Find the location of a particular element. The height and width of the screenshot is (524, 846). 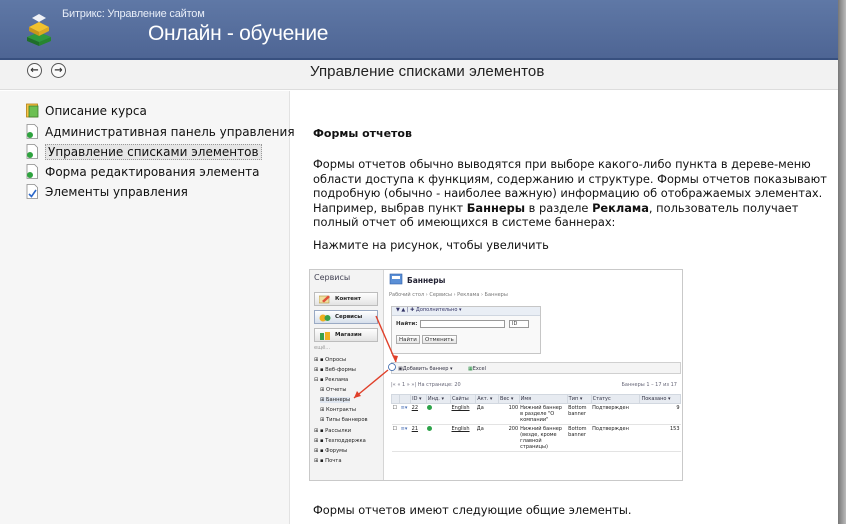

shot-excel-button: ▦ Excel is located at coordinates (477, 368).